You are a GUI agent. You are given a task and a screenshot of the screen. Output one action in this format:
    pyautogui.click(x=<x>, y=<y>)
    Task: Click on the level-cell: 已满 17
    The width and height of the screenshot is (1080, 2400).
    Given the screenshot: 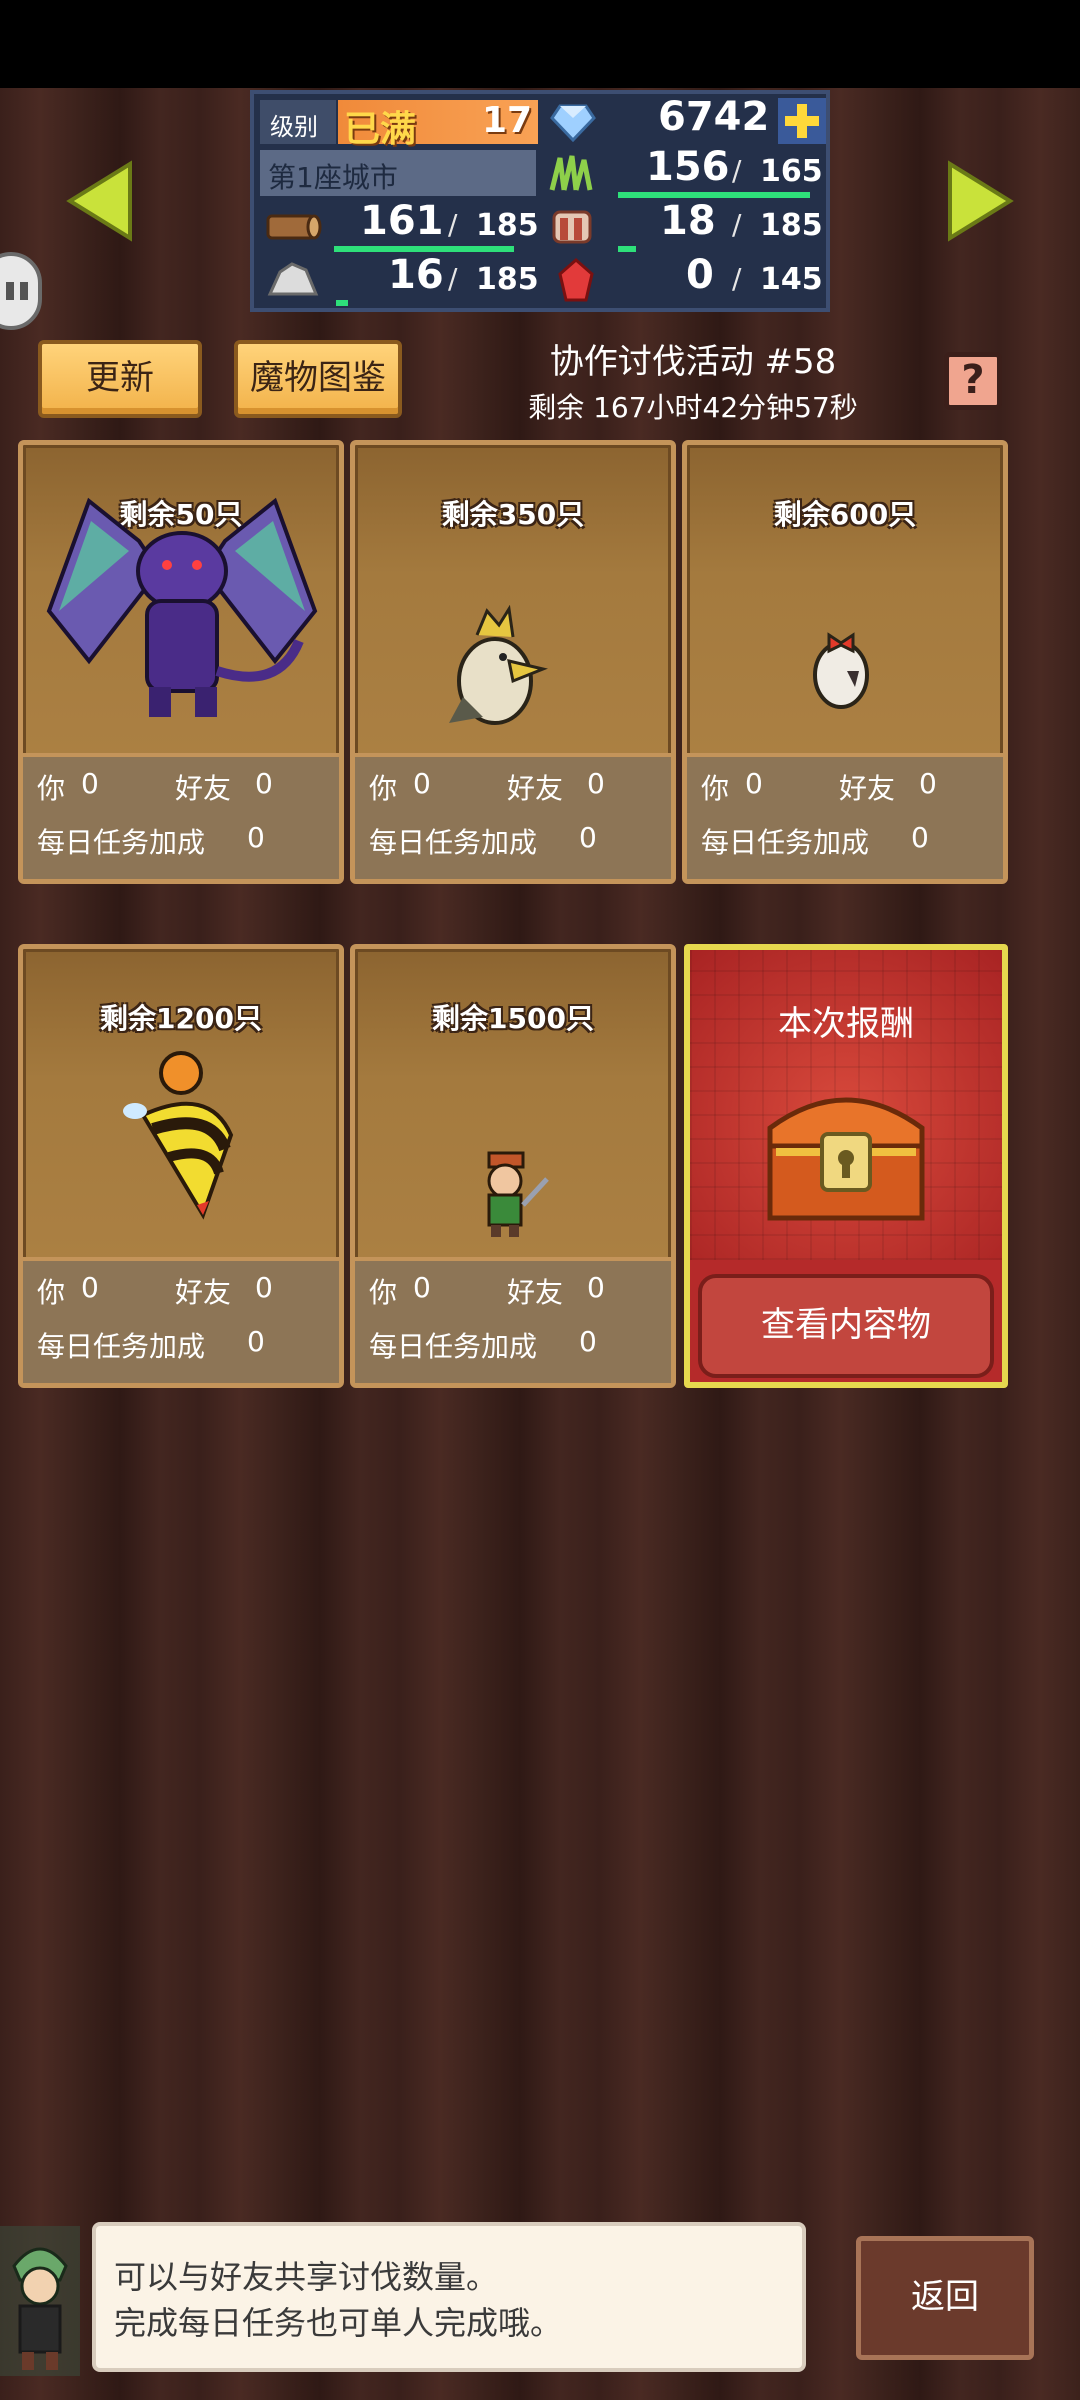 What is the action you would take?
    pyautogui.click(x=438, y=125)
    